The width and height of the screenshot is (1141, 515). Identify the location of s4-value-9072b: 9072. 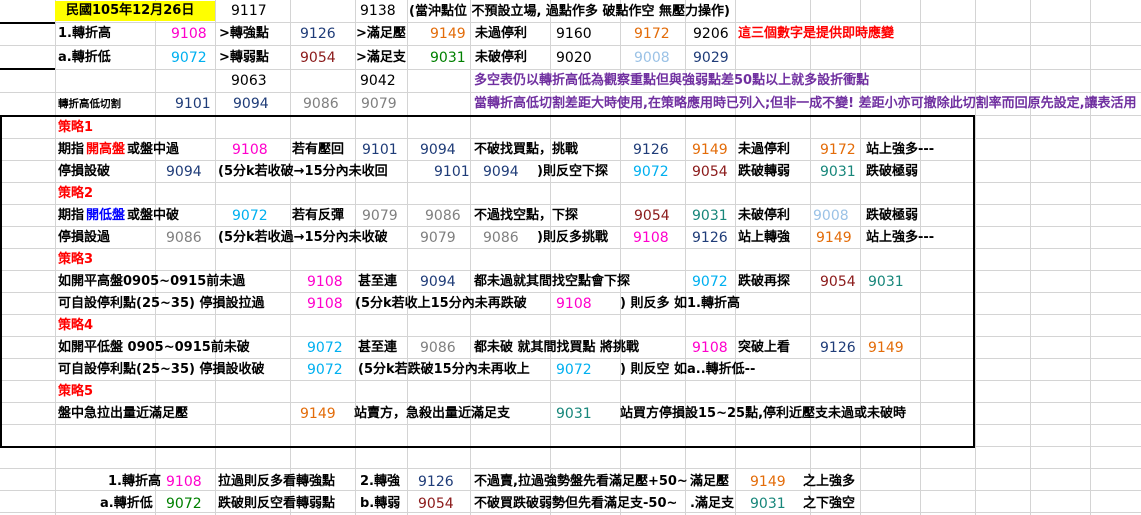
(325, 370).